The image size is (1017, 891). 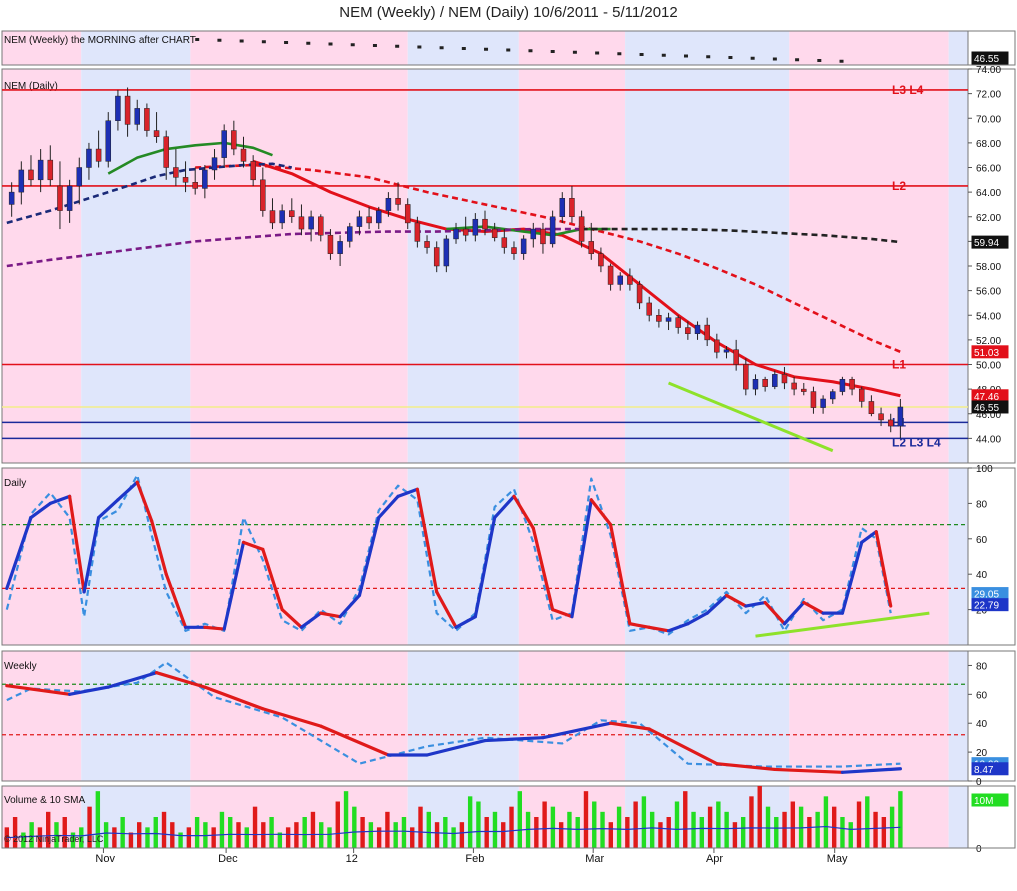 What do you see at coordinates (988, 218) in the screenshot?
I see `daily-price-tick-label: 62.00` at bounding box center [988, 218].